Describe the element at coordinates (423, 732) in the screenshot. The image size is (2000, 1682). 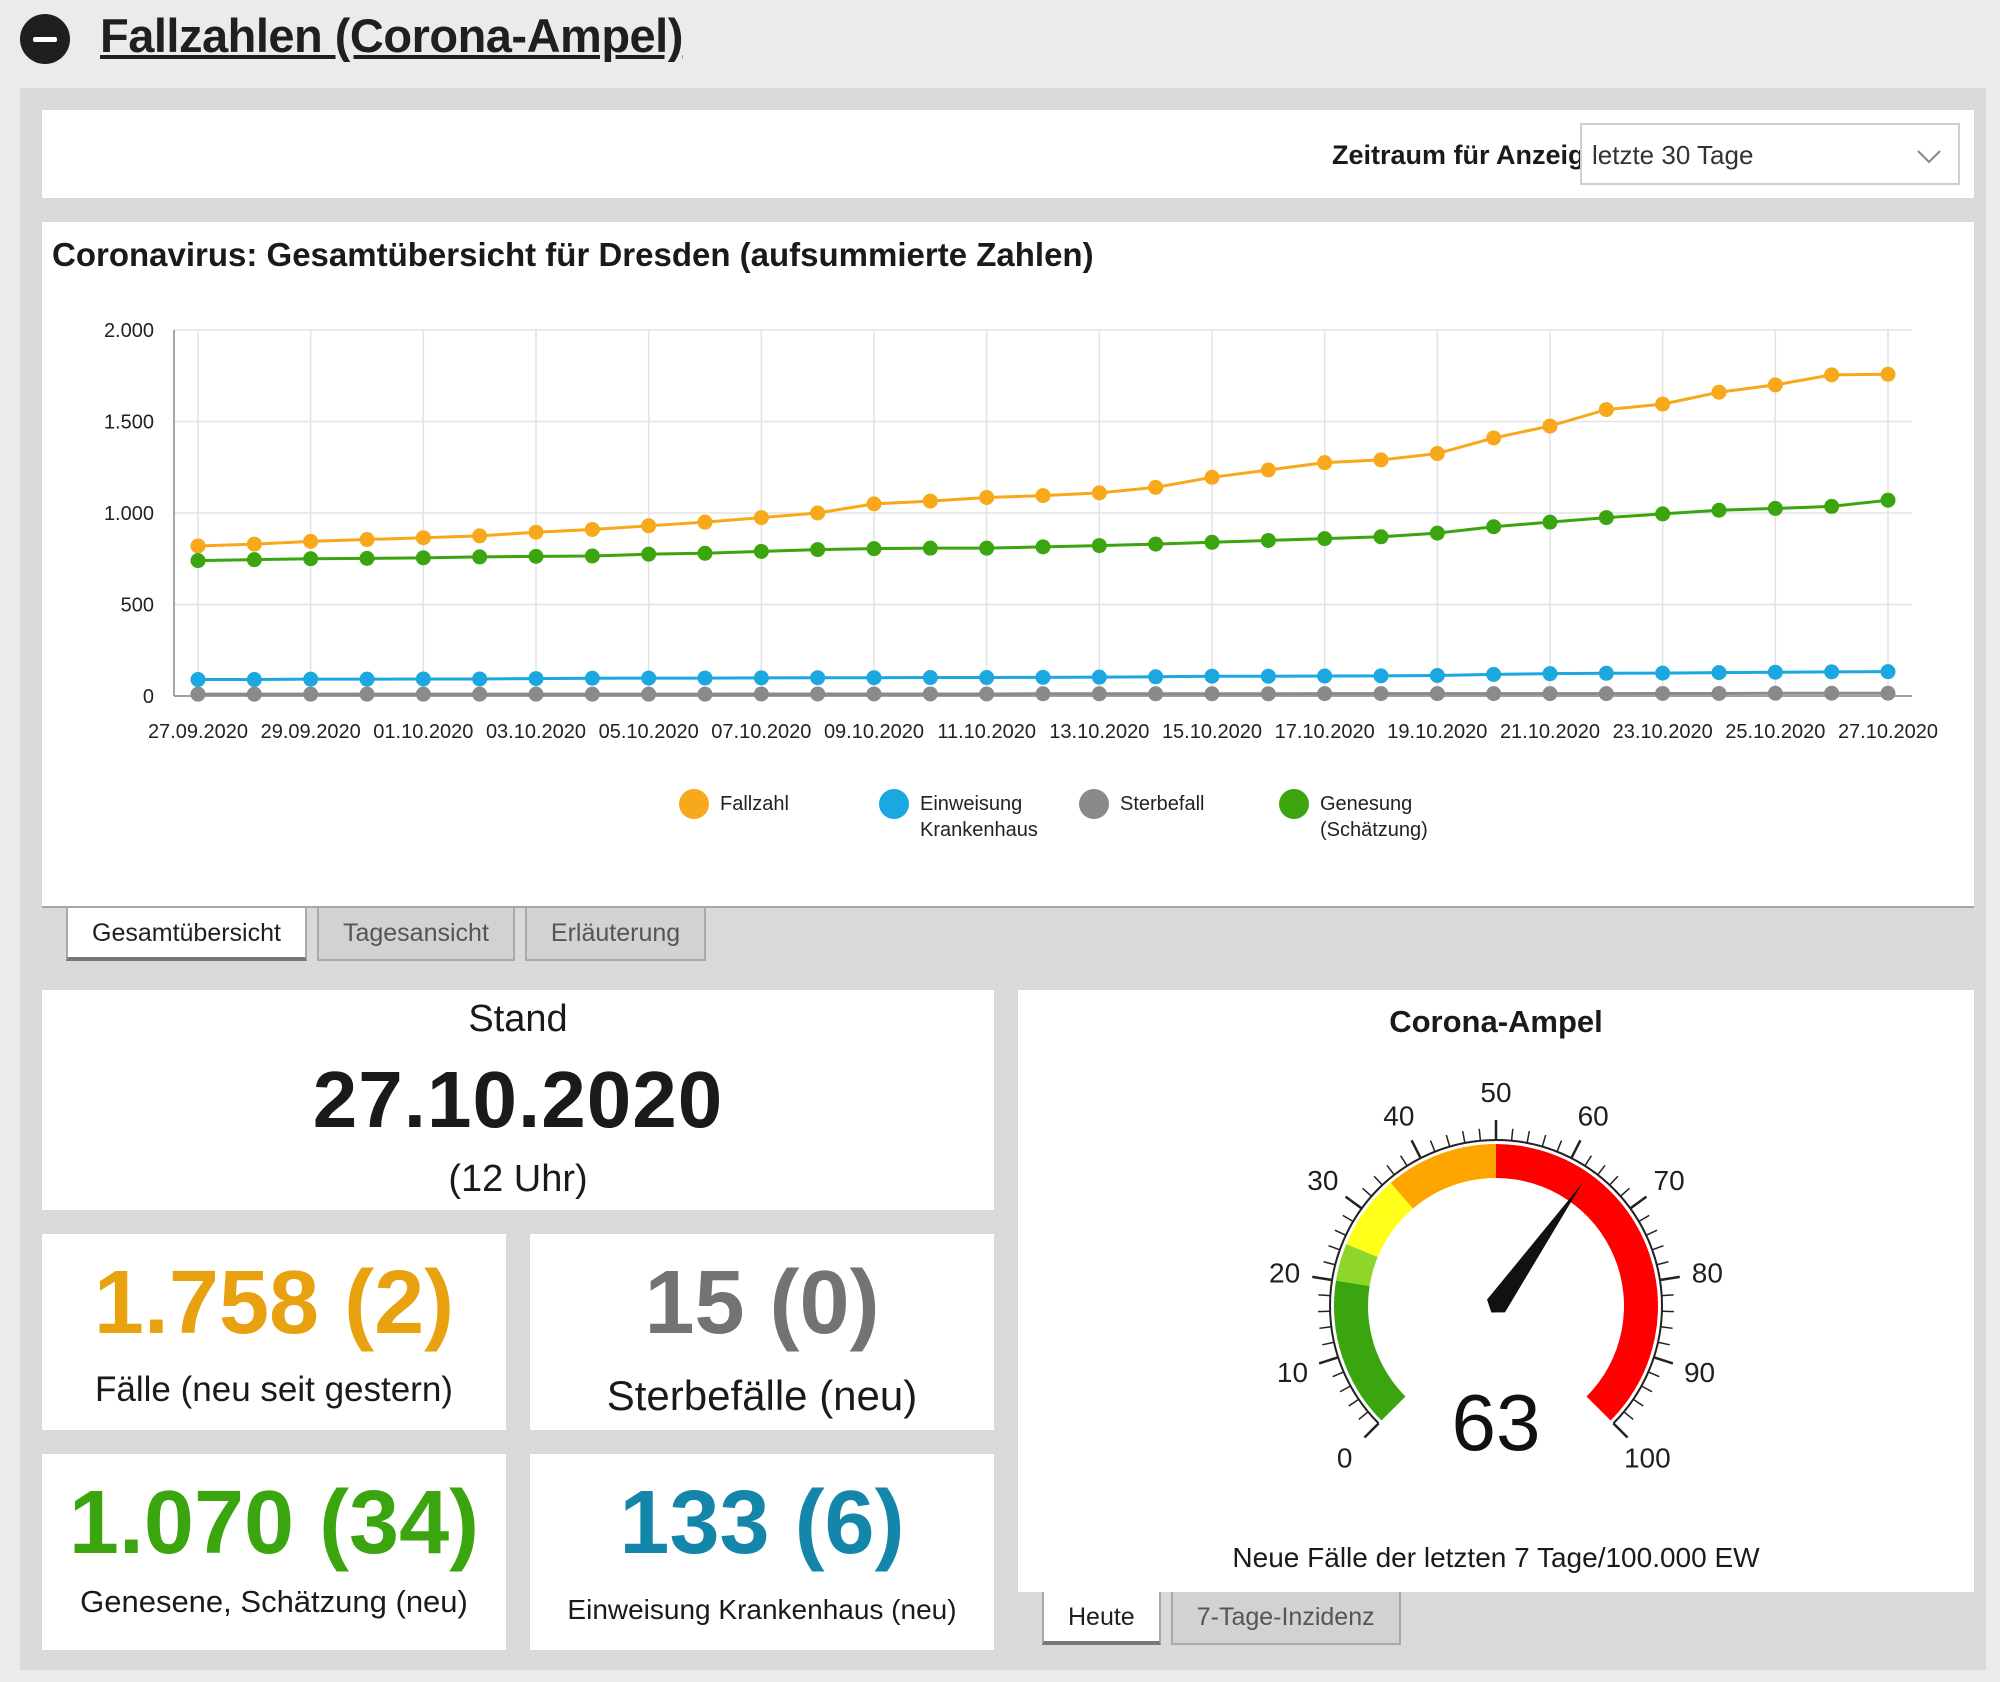
I see `x-tick-label: 01.10.2020` at that location.